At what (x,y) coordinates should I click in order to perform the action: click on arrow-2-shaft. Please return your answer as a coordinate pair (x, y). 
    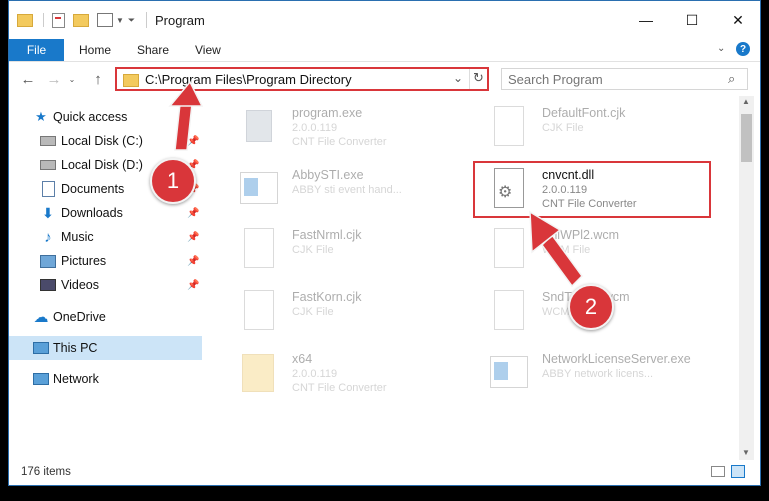
    Looking at the image, I should click on (562, 260).